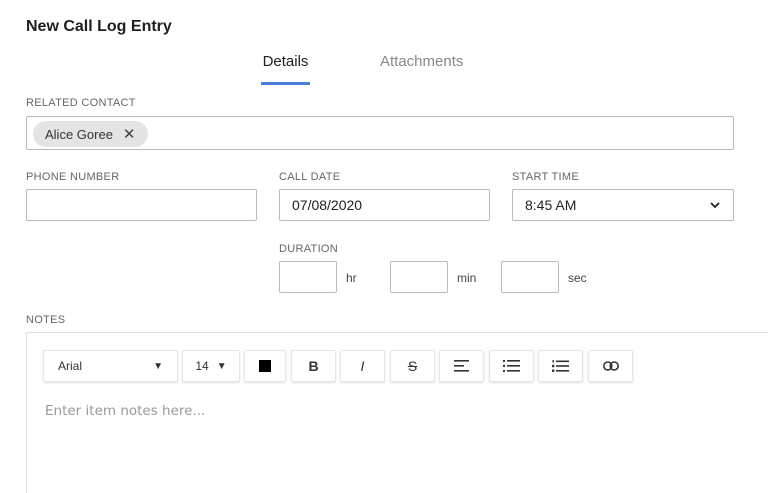  What do you see at coordinates (623, 205) in the screenshot?
I see `start-time-select: 8:45 AM` at bounding box center [623, 205].